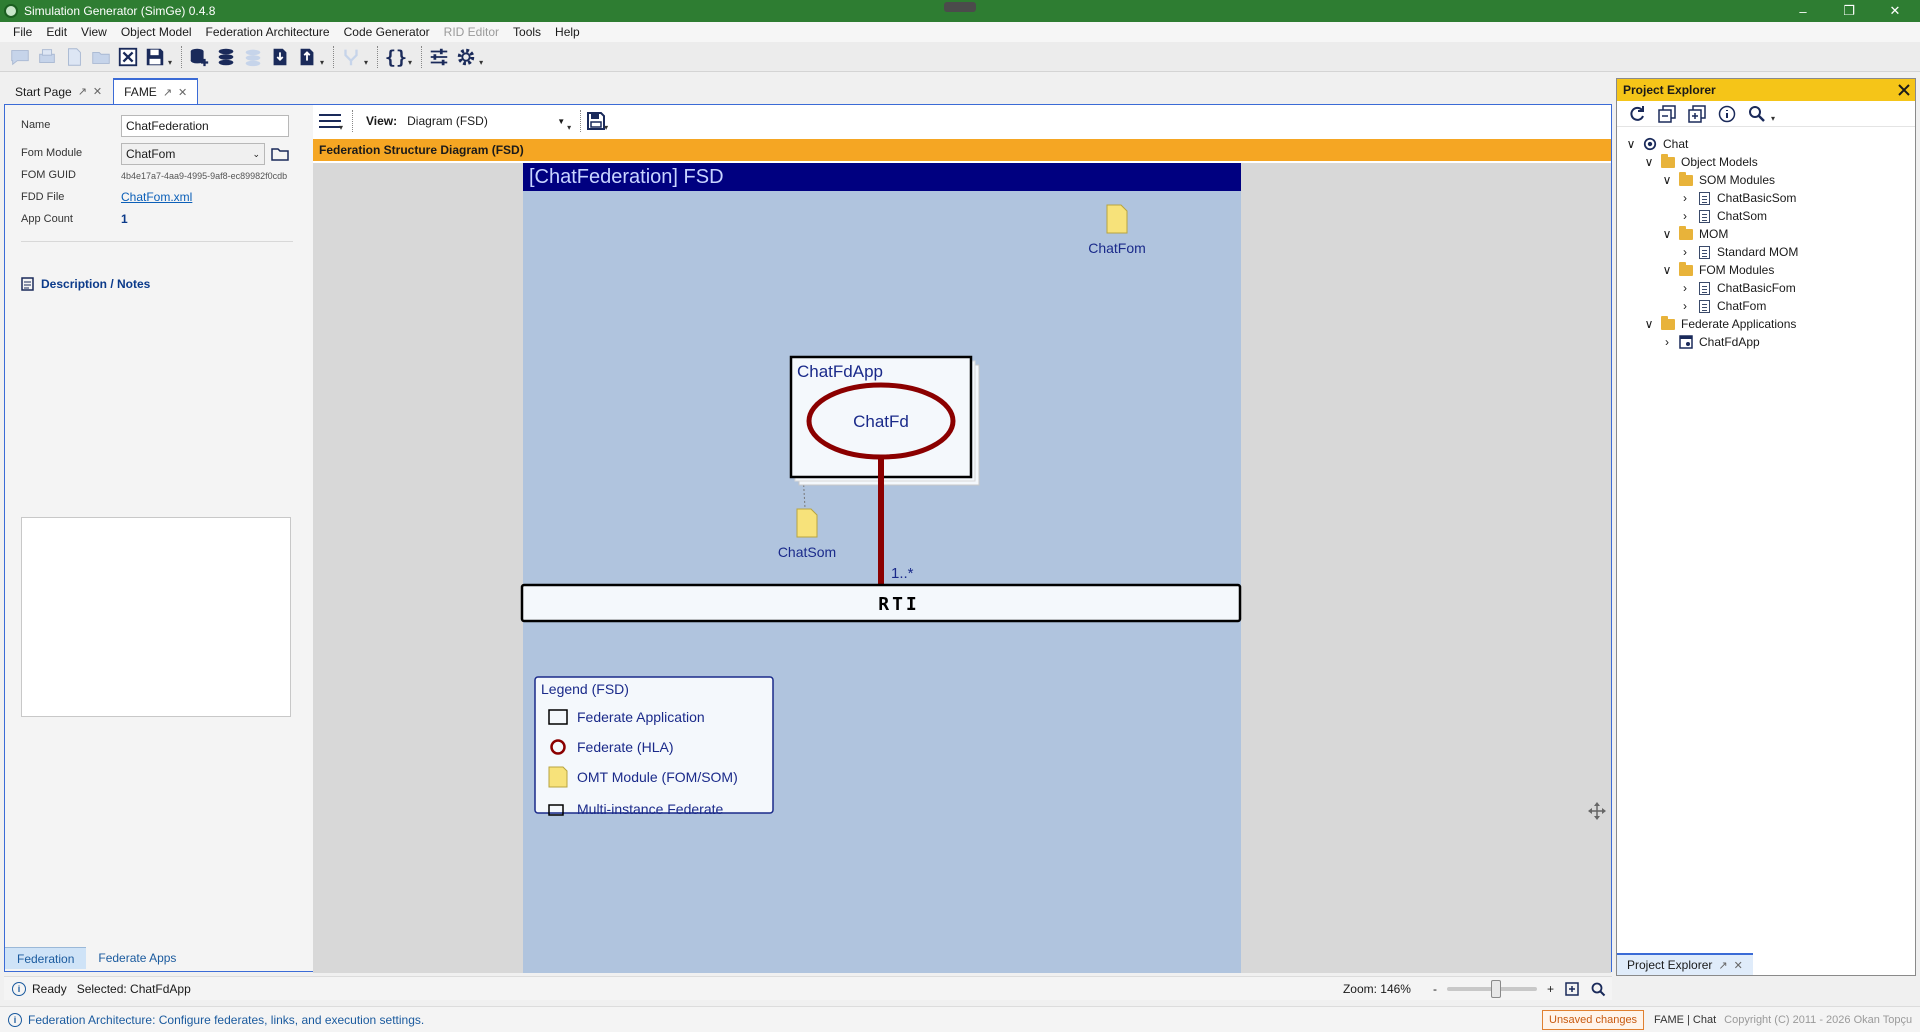 This screenshot has height=1032, width=1920. What do you see at coordinates (1757, 114) in the screenshot?
I see `search-icon` at bounding box center [1757, 114].